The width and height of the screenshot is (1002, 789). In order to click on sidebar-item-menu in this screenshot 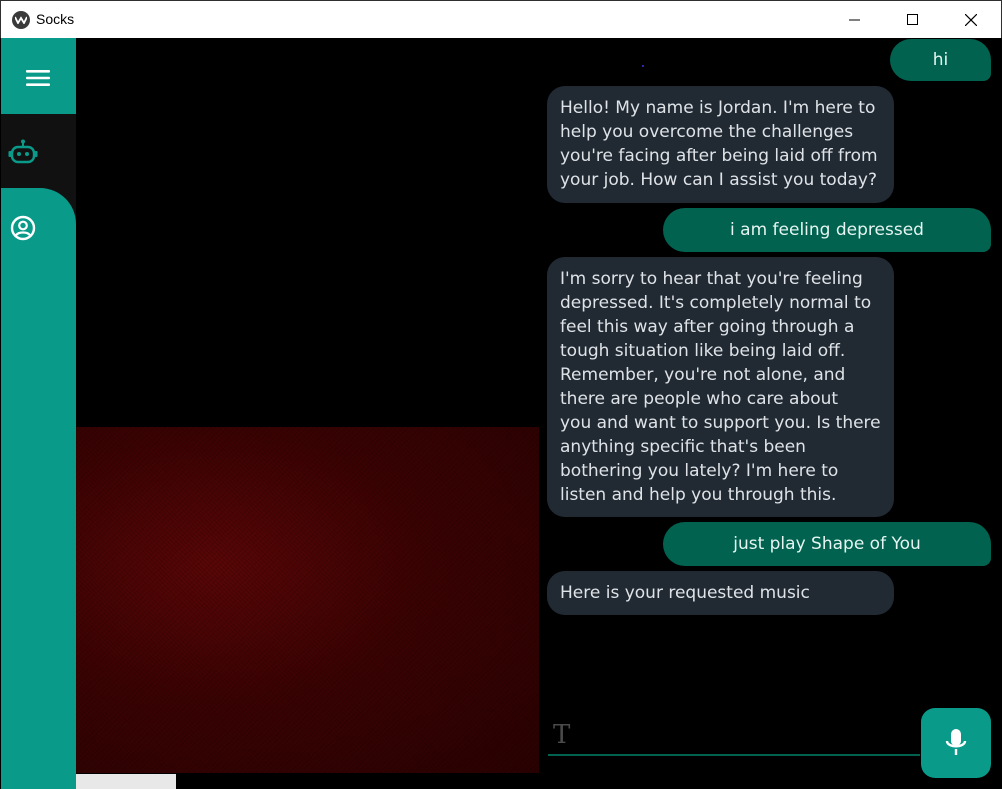, I will do `click(38, 78)`.